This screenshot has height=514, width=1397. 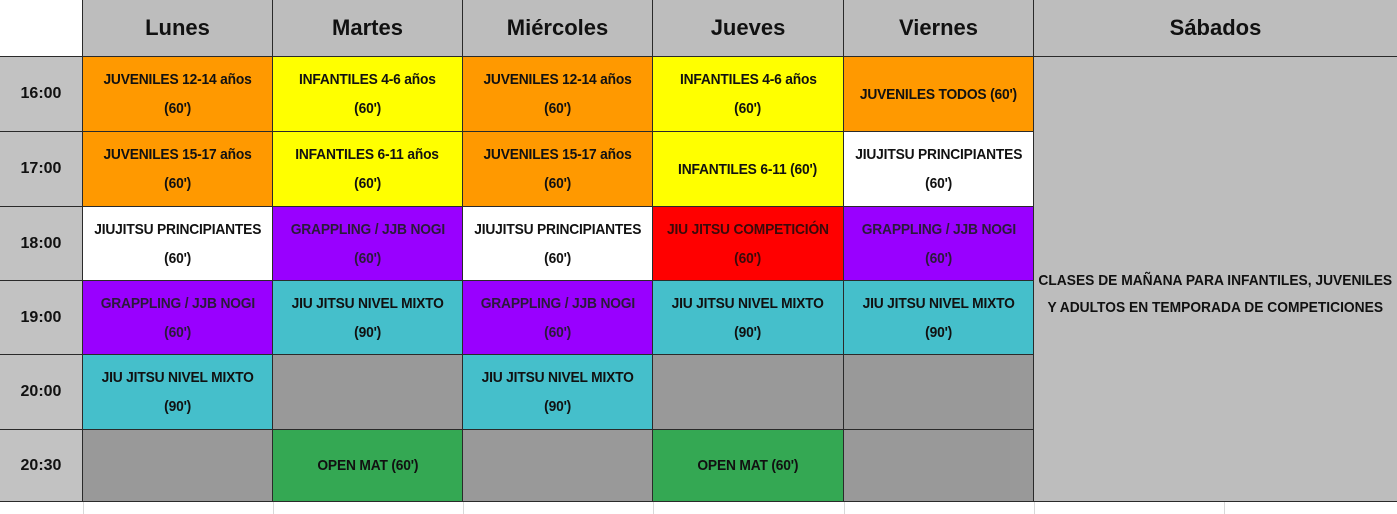 I want to click on day-label: Viernes, so click(x=938, y=27).